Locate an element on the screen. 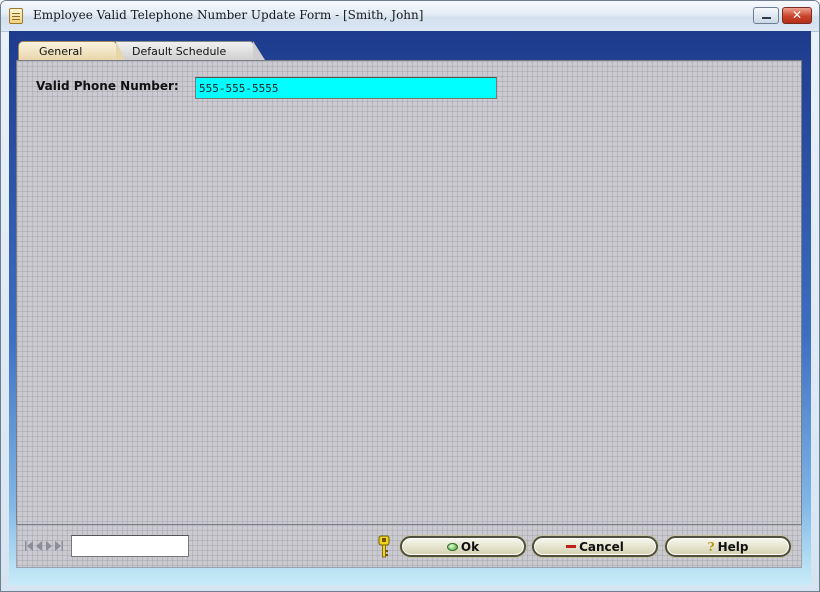 The width and height of the screenshot is (820, 592). phone-number-label: Valid Phone Number: is located at coordinates (107, 86).